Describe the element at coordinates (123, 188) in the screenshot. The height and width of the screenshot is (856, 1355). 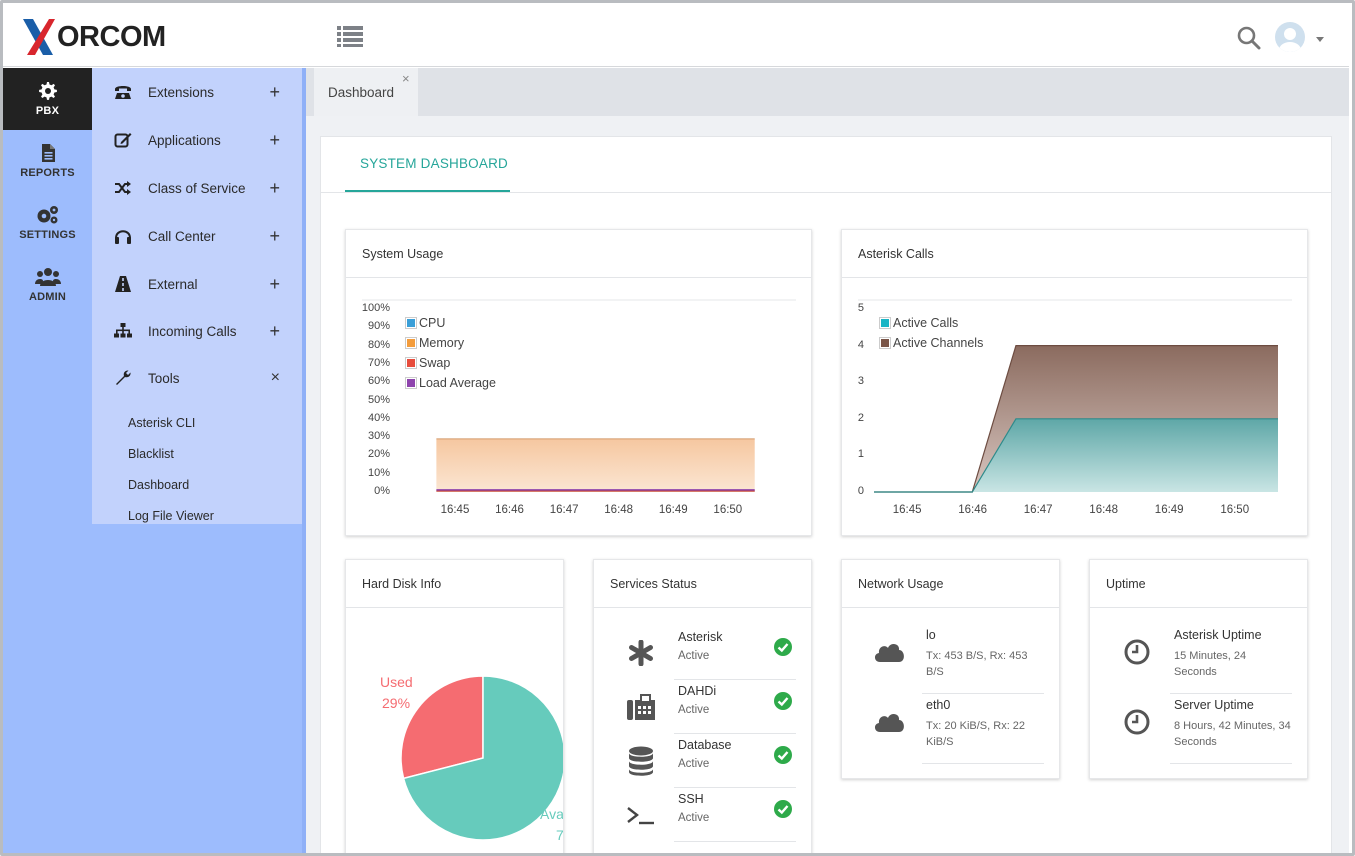
I see `shuffle-icon` at that location.